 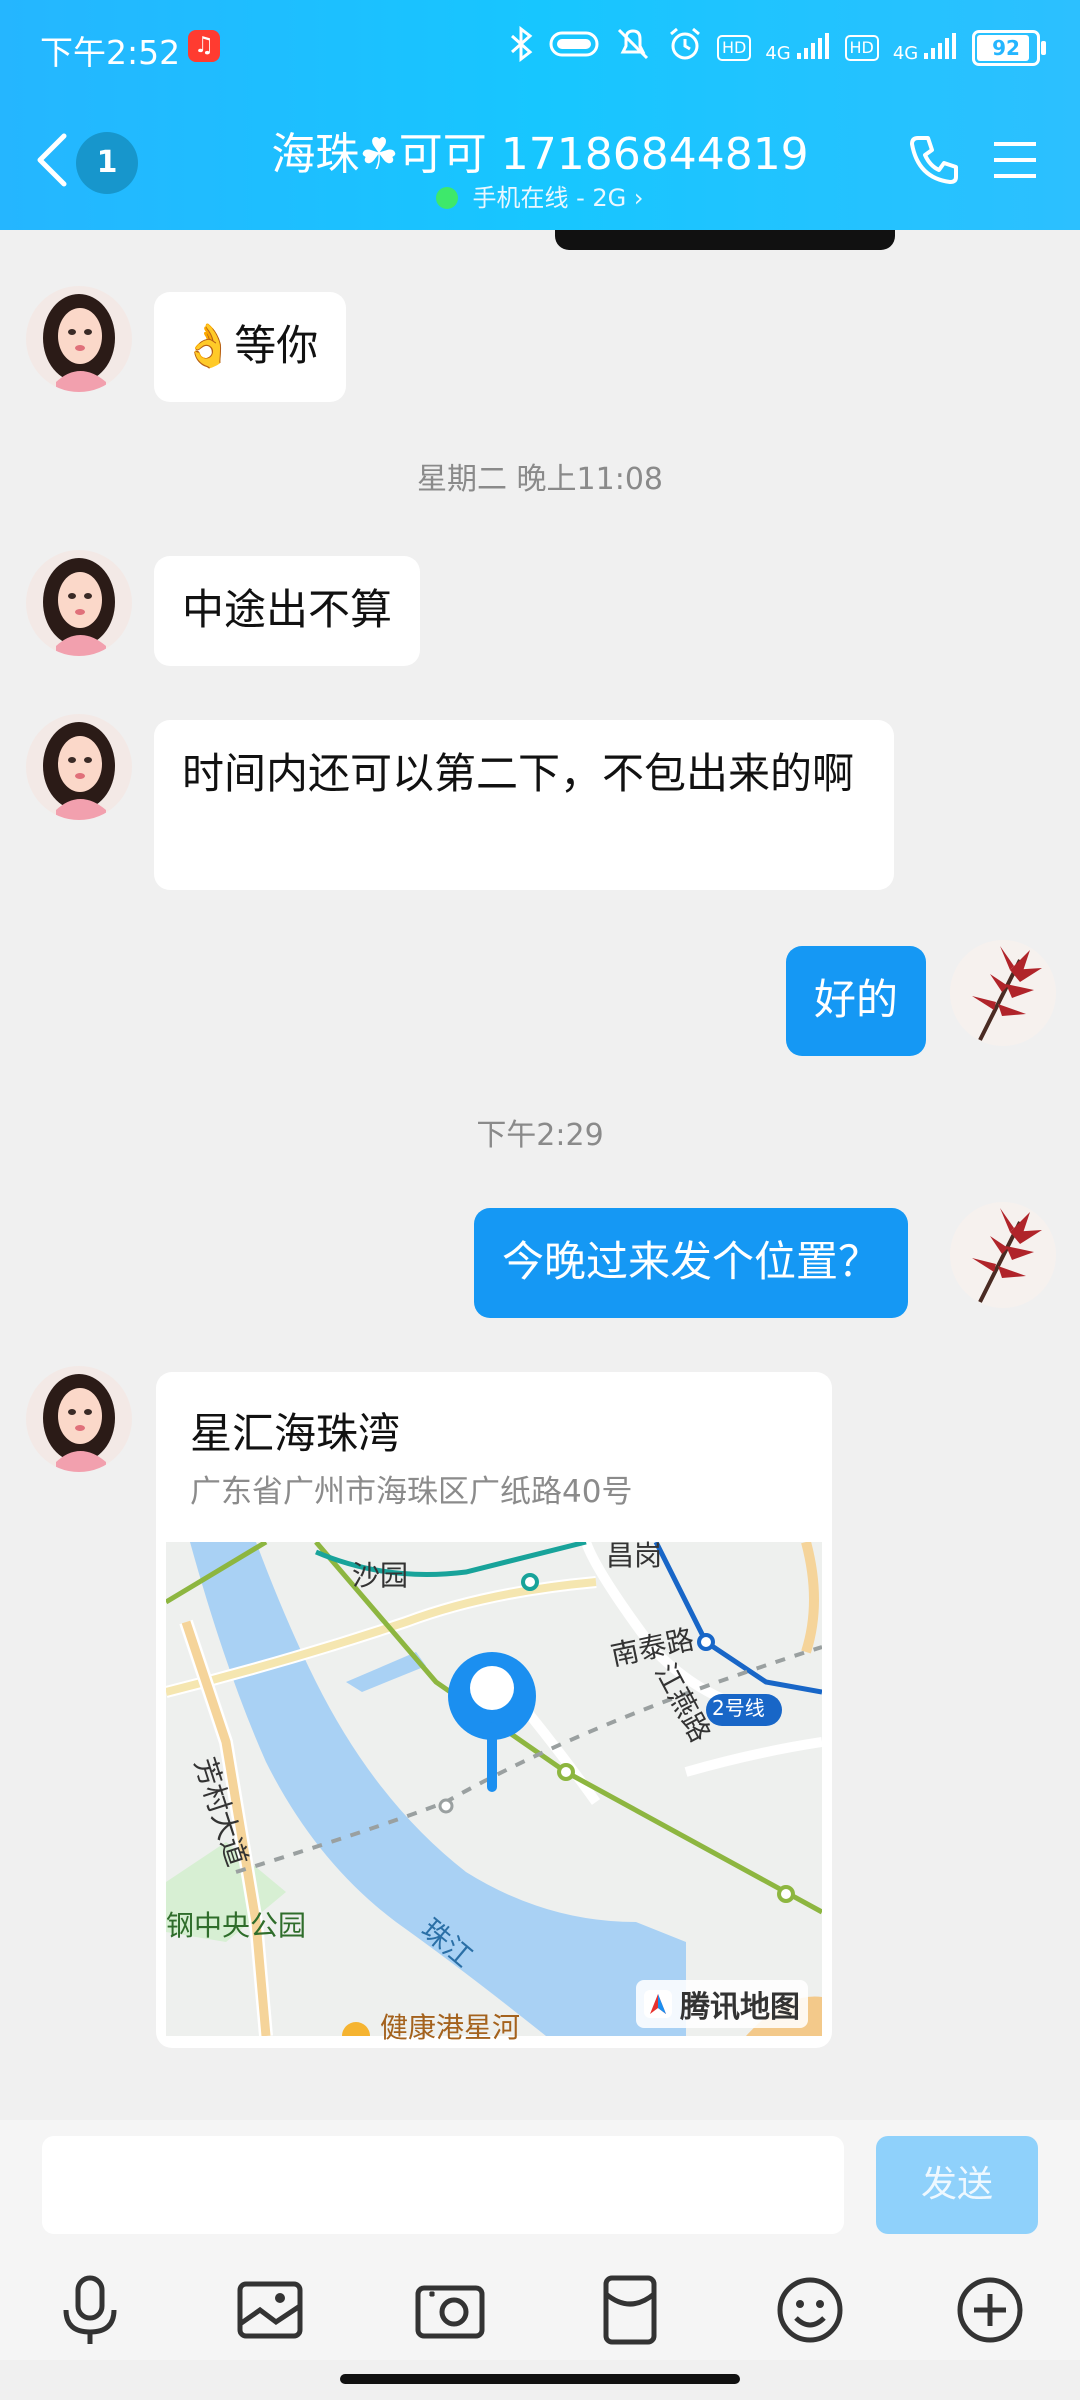 What do you see at coordinates (524, 805) in the screenshot?
I see `message-bubble-incoming: 时间内还可以第二下，不包出来的啊` at bounding box center [524, 805].